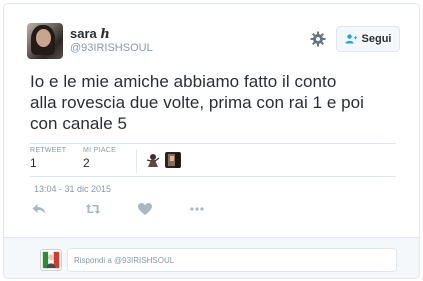  What do you see at coordinates (111, 48) in the screenshot?
I see `user-handle: @93IRISHSOUL` at bounding box center [111, 48].